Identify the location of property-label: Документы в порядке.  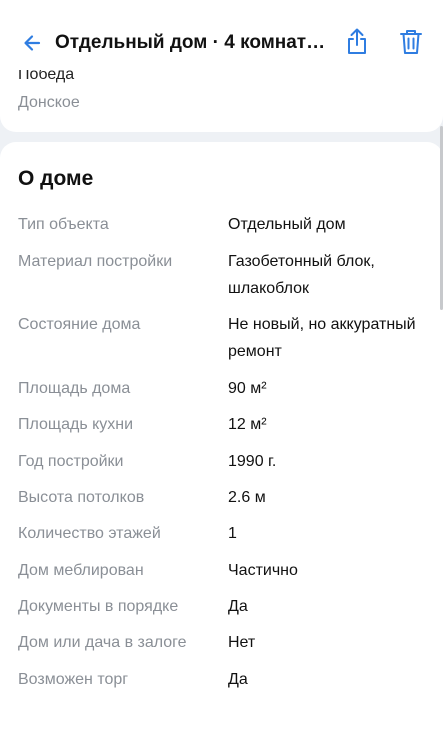
(98, 606).